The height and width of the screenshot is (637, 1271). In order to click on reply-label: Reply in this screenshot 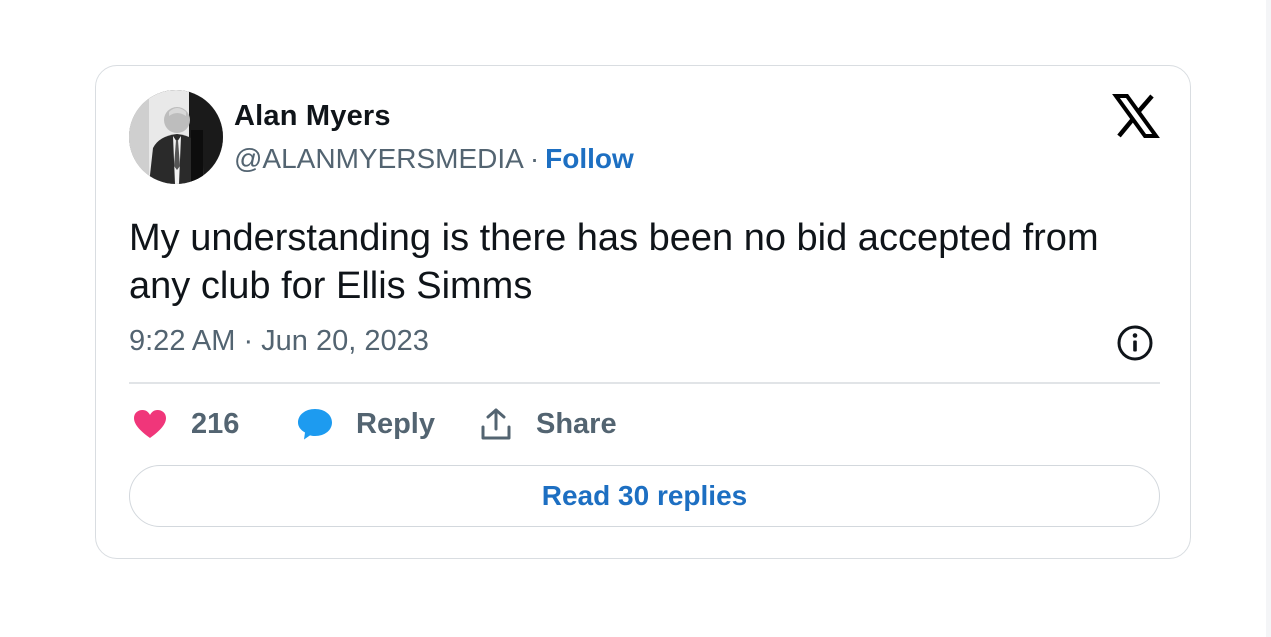, I will do `click(395, 423)`.